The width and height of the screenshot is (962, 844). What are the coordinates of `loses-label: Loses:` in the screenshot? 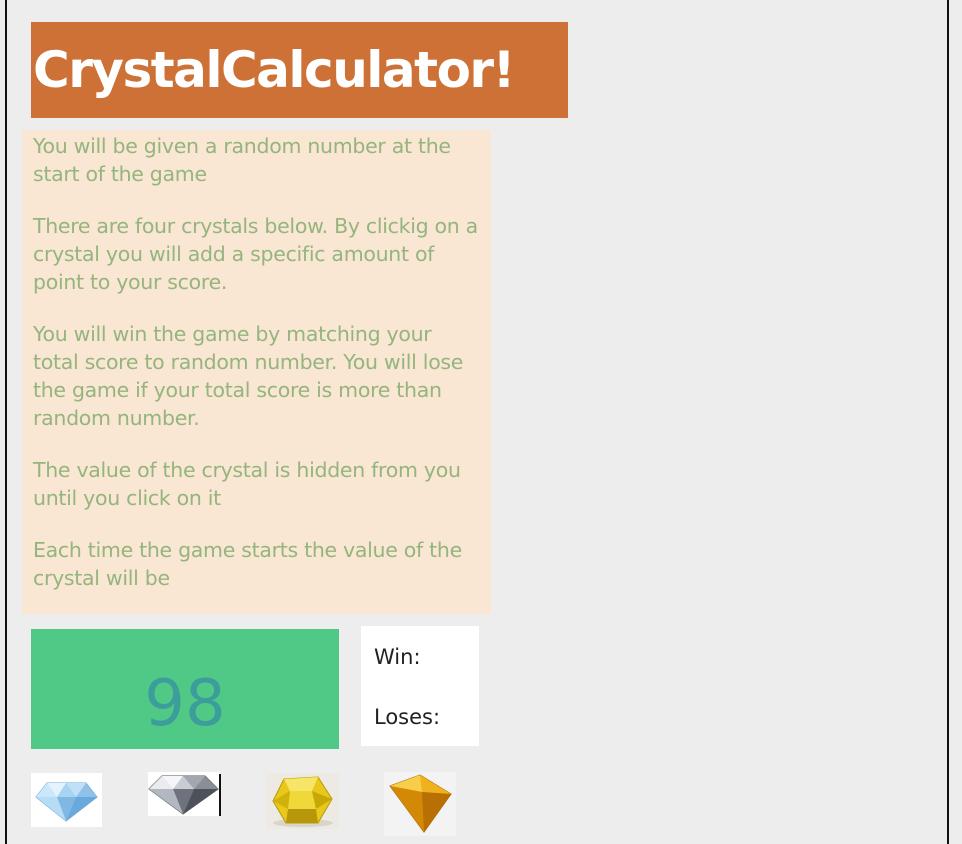 It's located at (407, 717).